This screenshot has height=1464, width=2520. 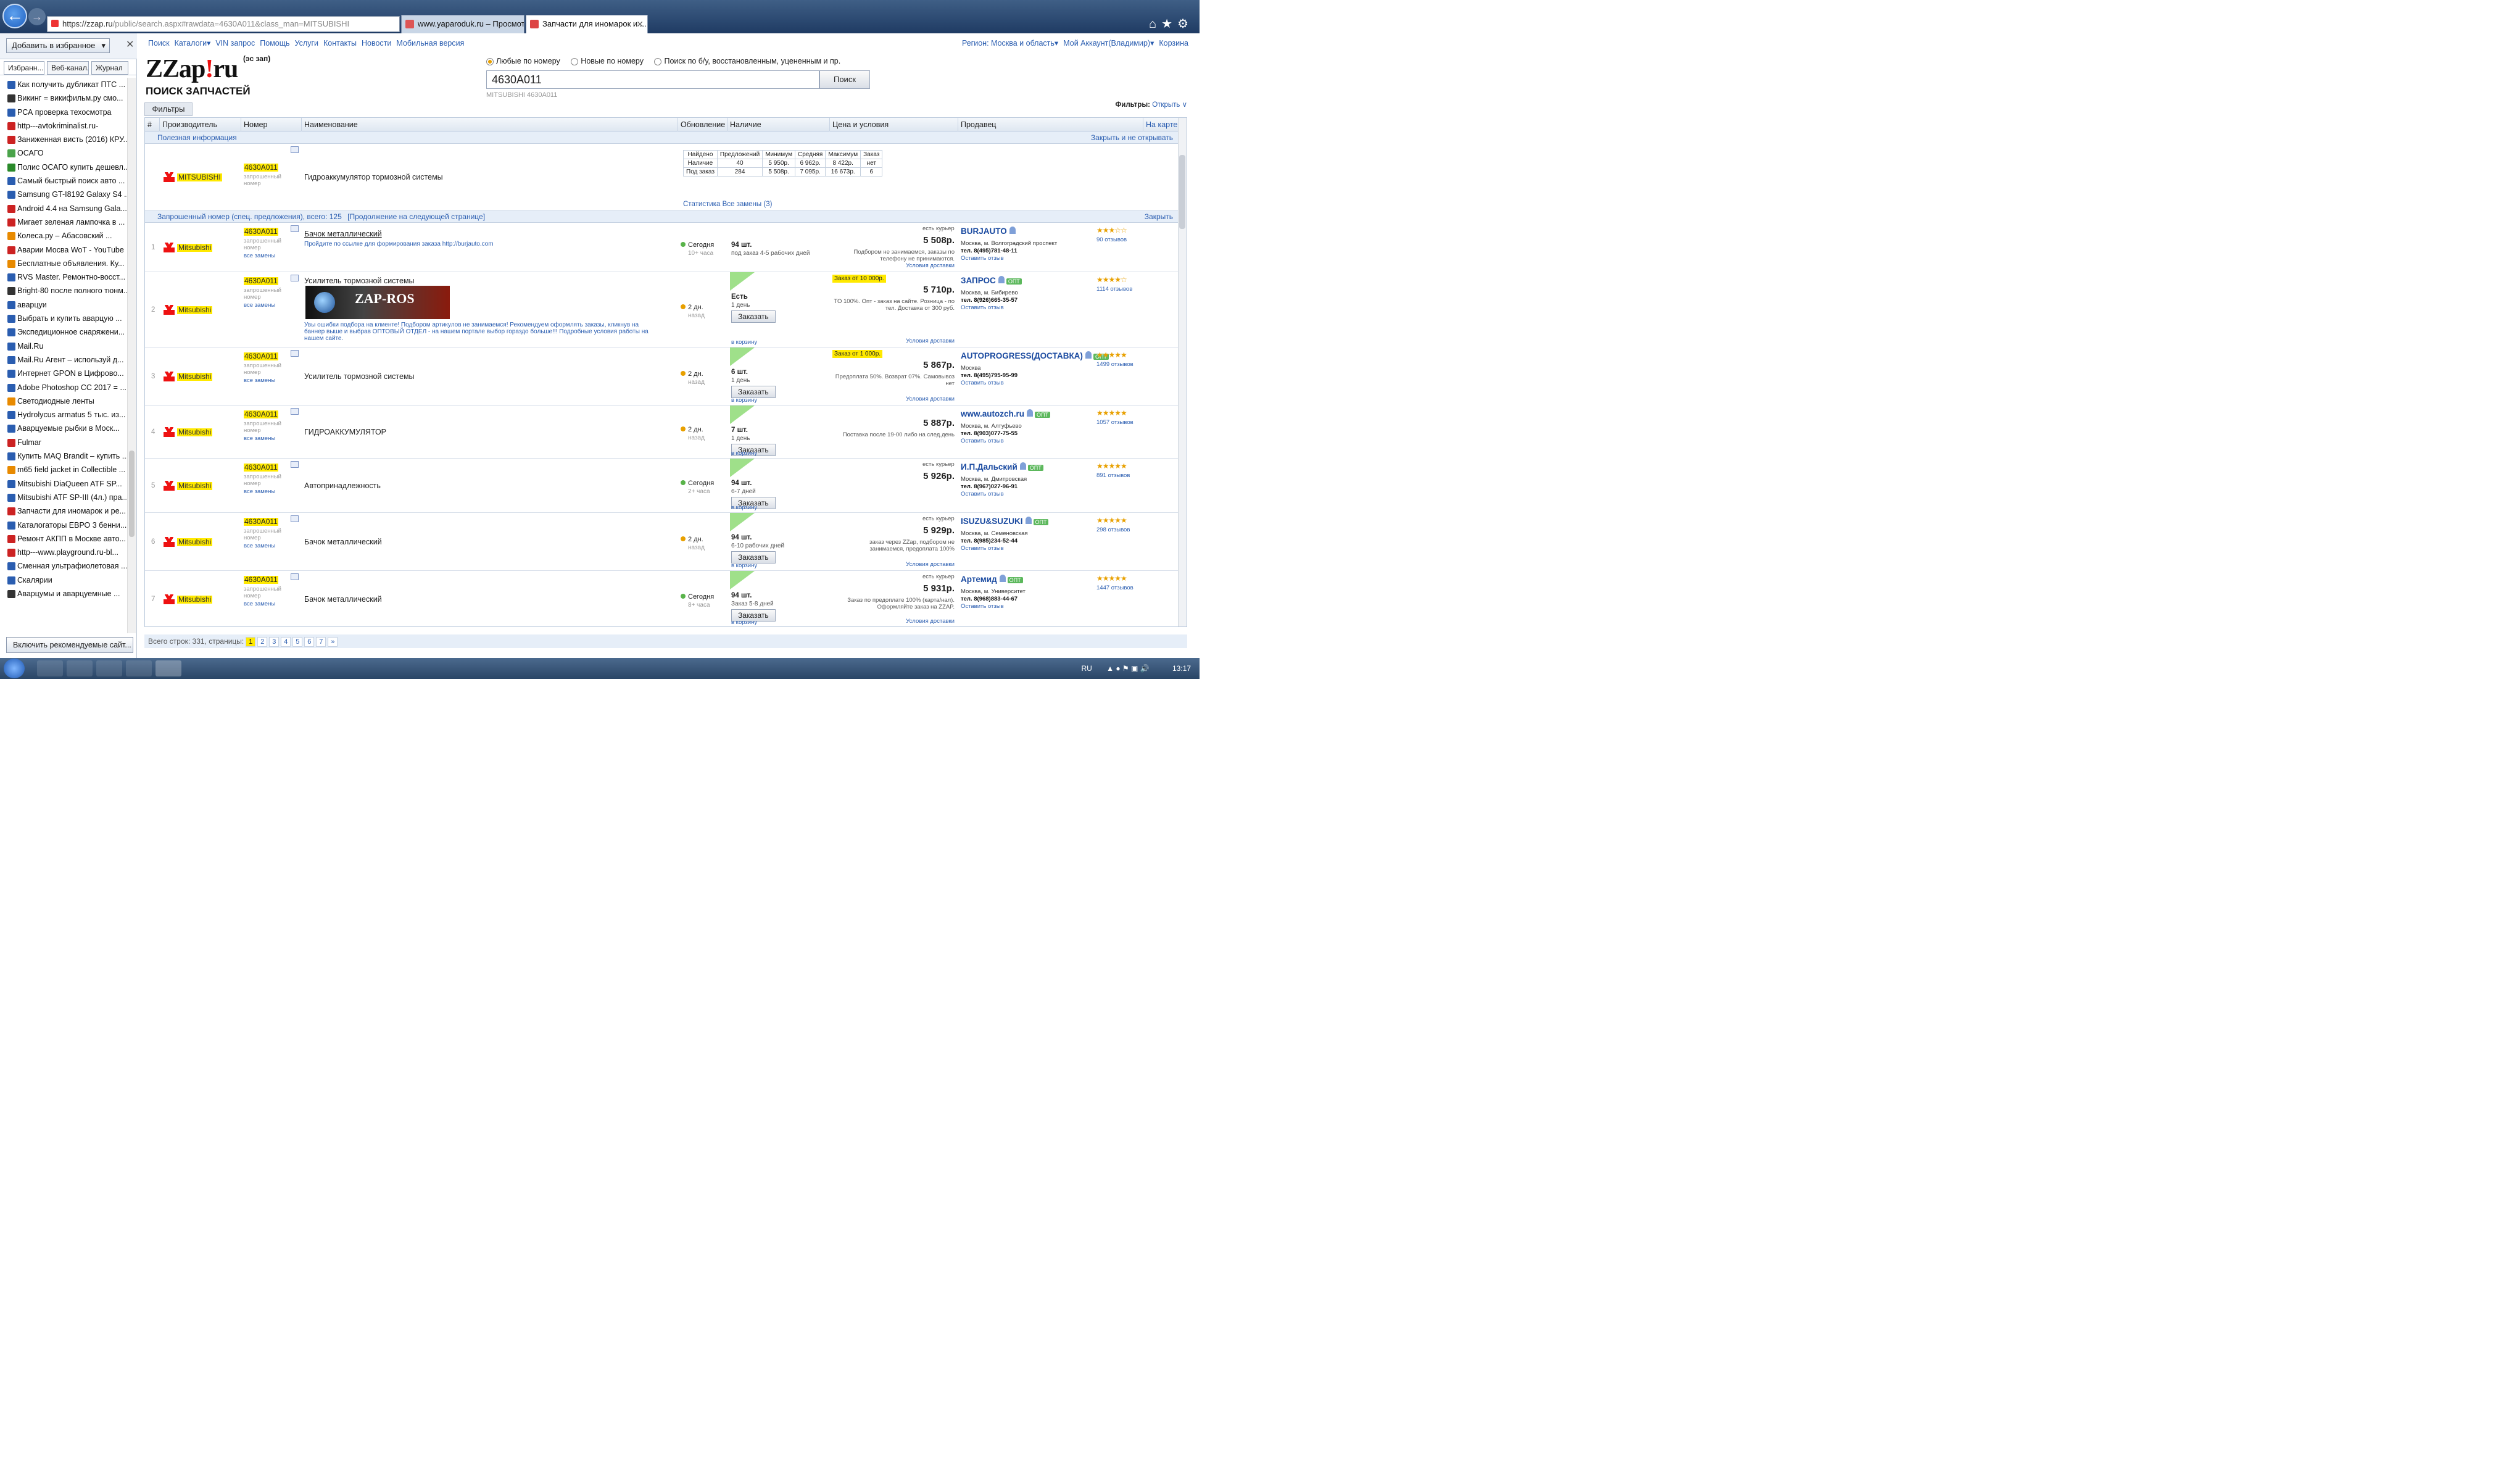 I want to click on order-button: Заказать, so click(x=754, y=316).